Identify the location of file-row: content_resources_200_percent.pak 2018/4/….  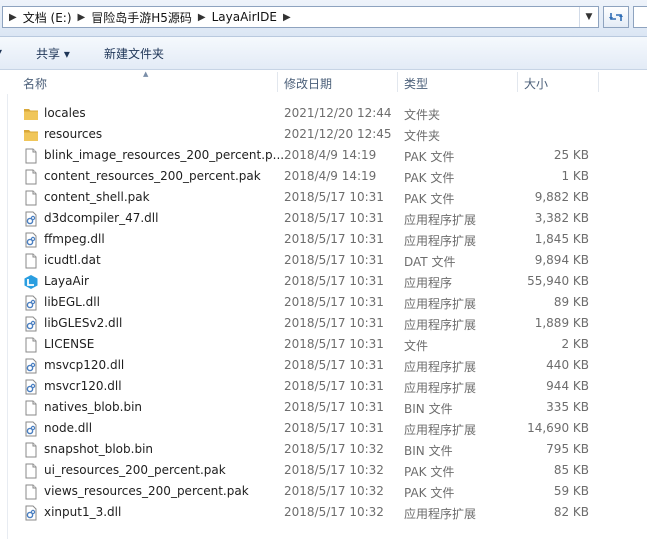
(323, 176).